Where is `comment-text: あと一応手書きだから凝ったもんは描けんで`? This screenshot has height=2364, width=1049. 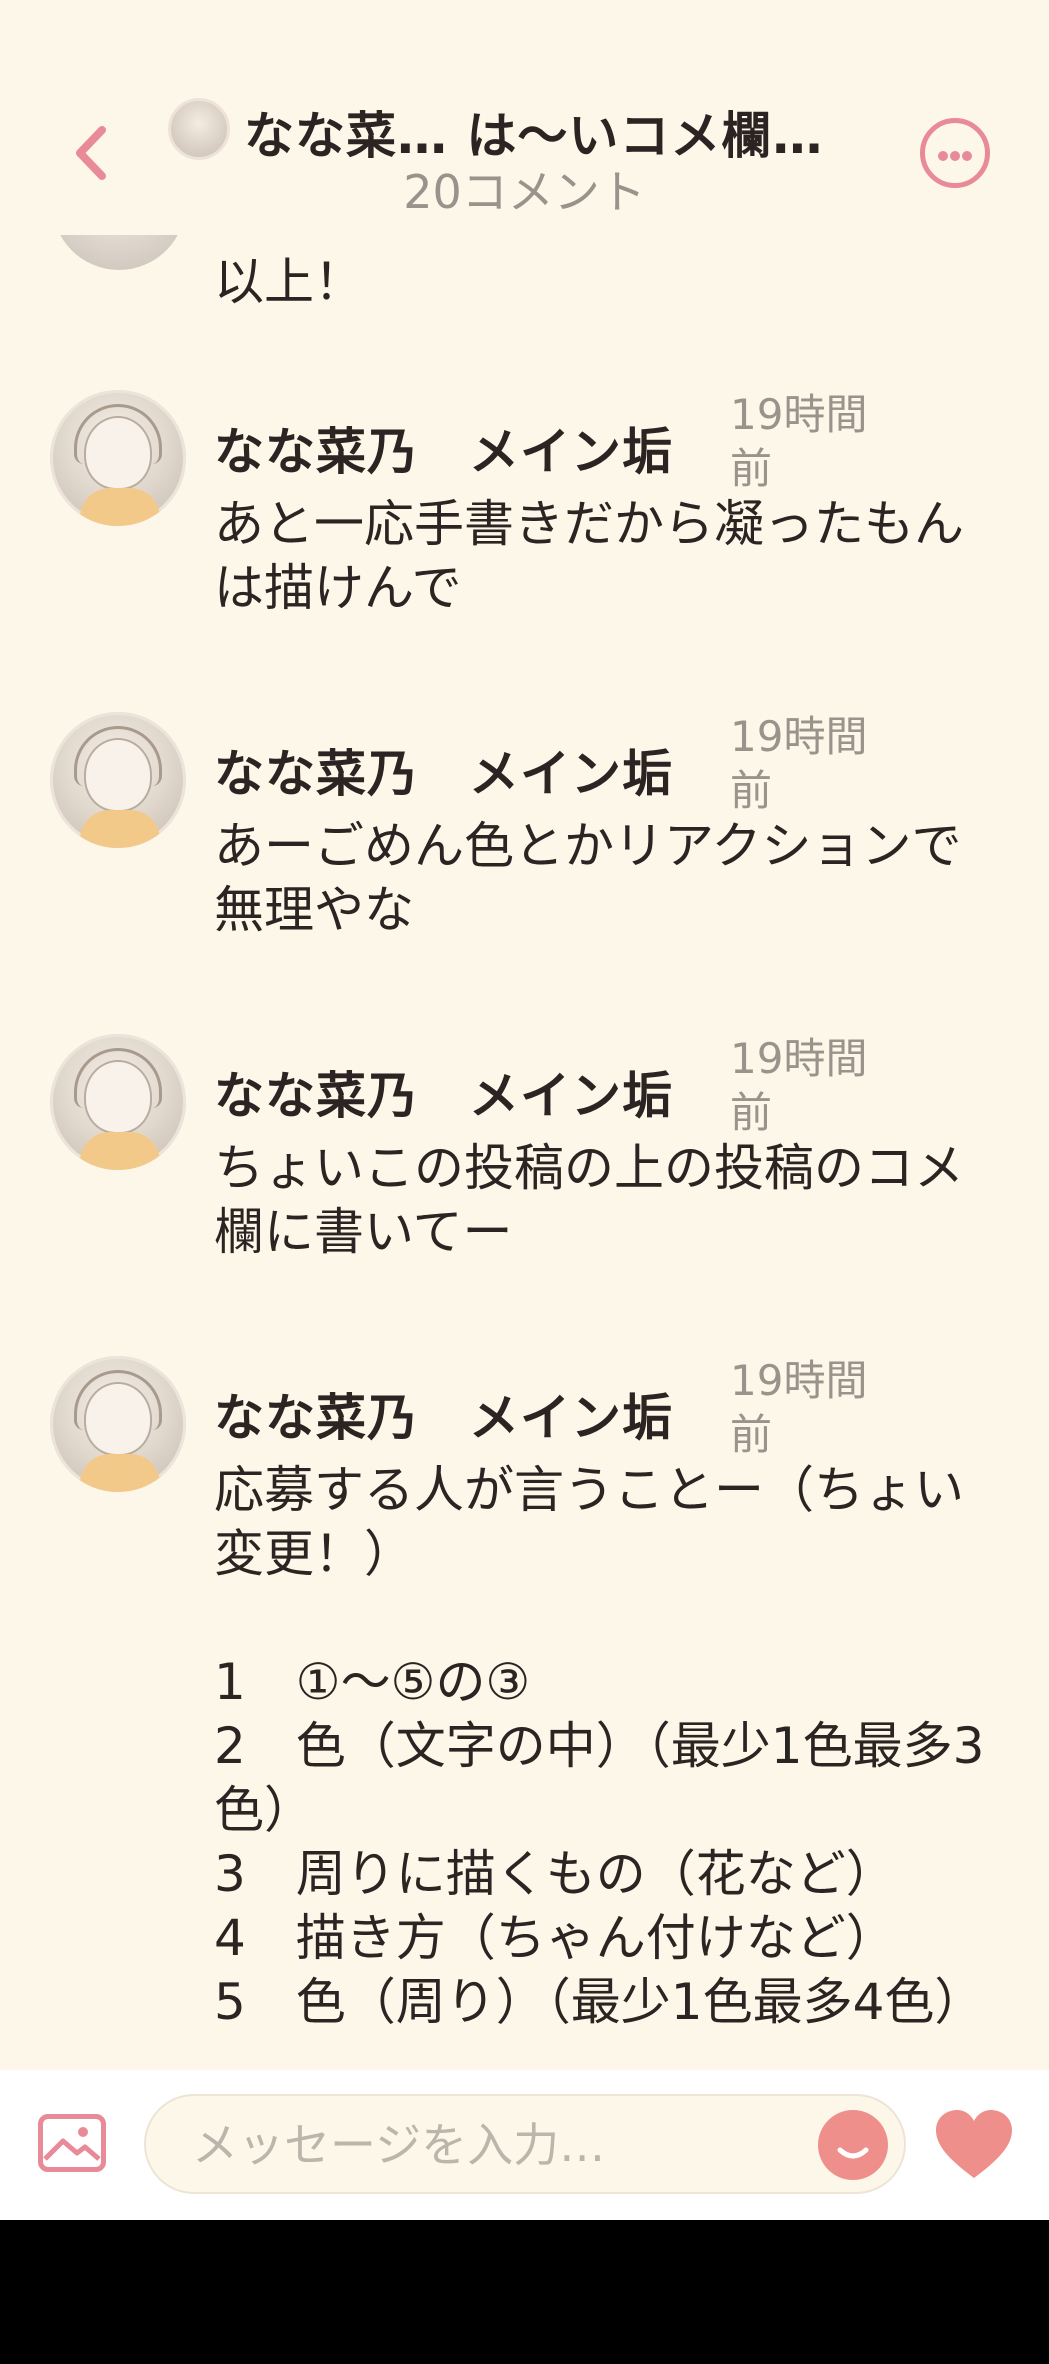 comment-text: あと一応手書きだから凝ったもんは描けんで is located at coordinates (589, 556).